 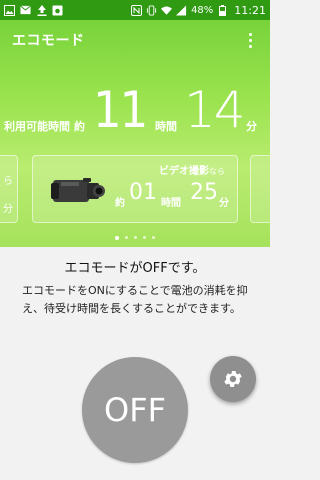 What do you see at coordinates (120, 203) in the screenshot?
I see `card-about: 約` at bounding box center [120, 203].